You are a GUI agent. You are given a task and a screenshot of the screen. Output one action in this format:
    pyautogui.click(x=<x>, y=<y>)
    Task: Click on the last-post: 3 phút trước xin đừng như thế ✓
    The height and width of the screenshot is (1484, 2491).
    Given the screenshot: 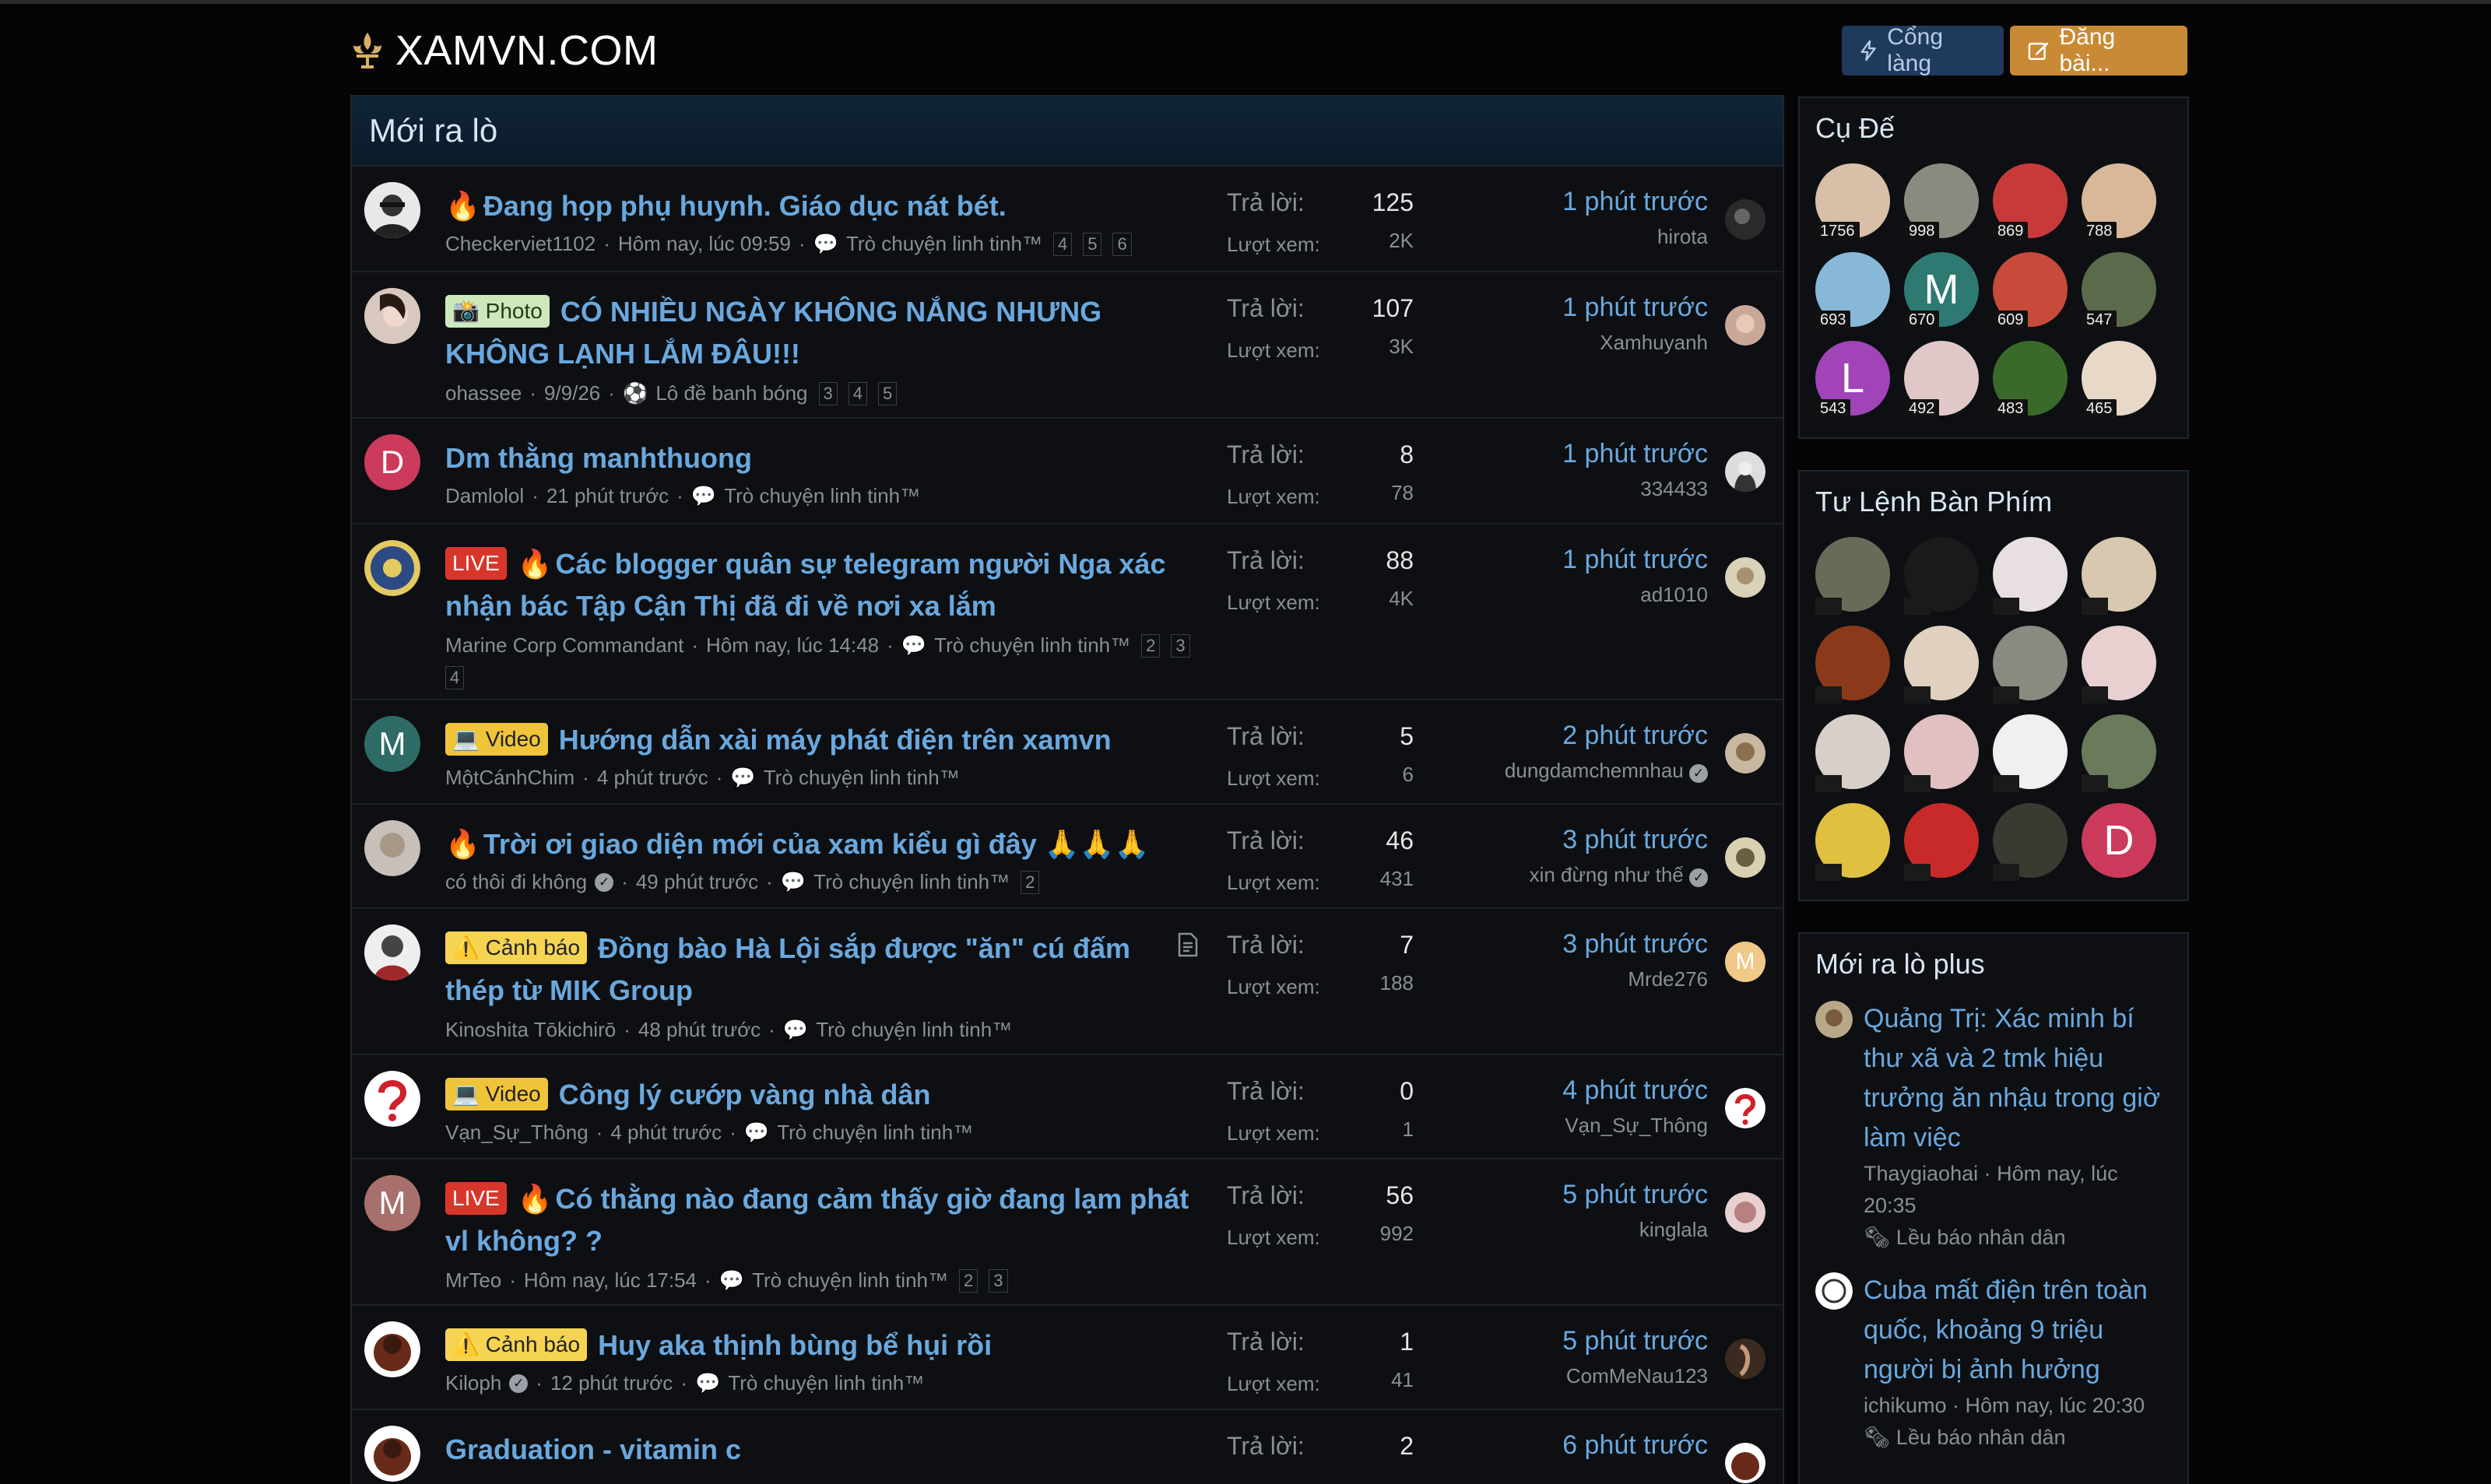 What is the action you would take?
    pyautogui.click(x=1591, y=856)
    